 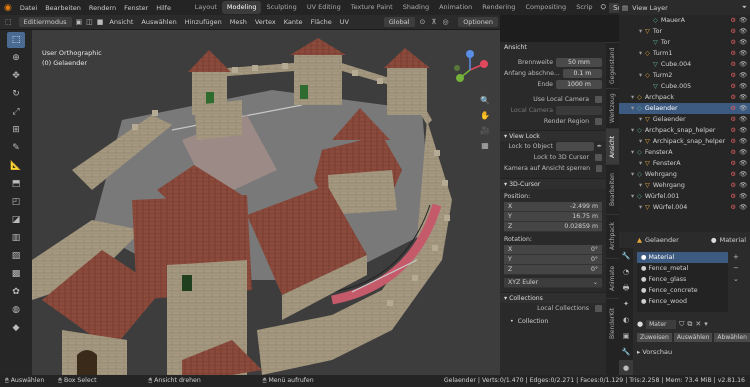 What do you see at coordinates (16, 58) in the screenshot?
I see `cursor-tool-icon: ⊕` at bounding box center [16, 58].